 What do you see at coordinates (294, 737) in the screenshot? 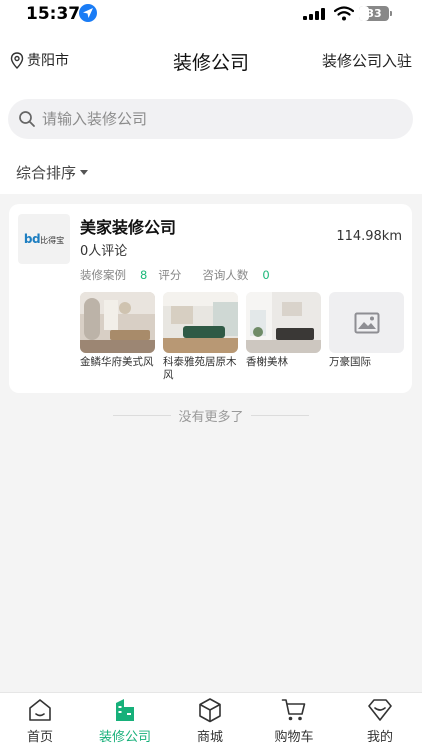
I see `tab-label: 购物车` at bounding box center [294, 737].